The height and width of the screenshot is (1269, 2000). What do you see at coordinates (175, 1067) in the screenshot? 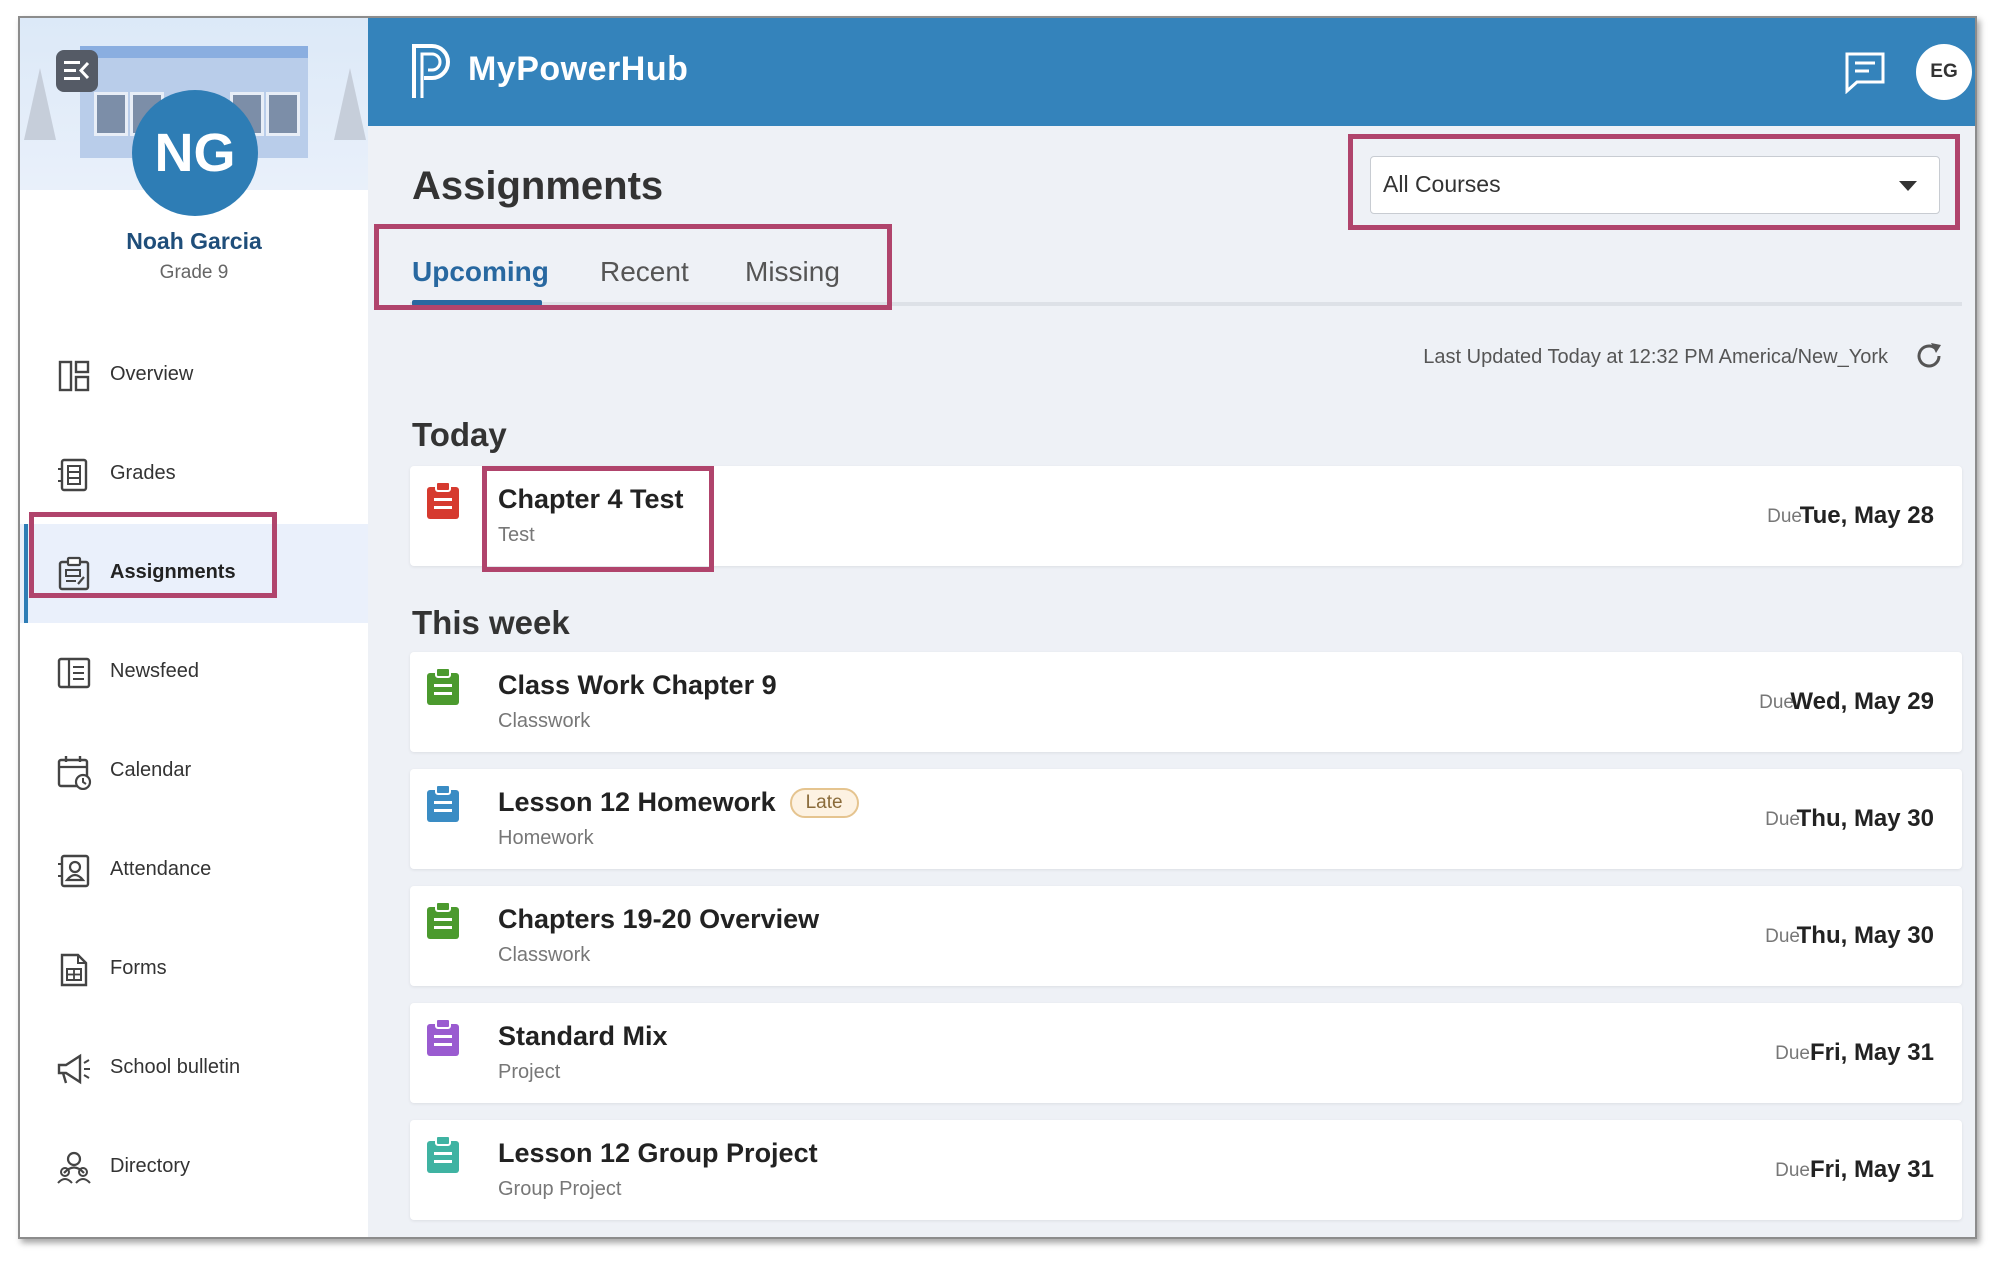
I see `sidebar-item-label: School bulletin` at bounding box center [175, 1067].